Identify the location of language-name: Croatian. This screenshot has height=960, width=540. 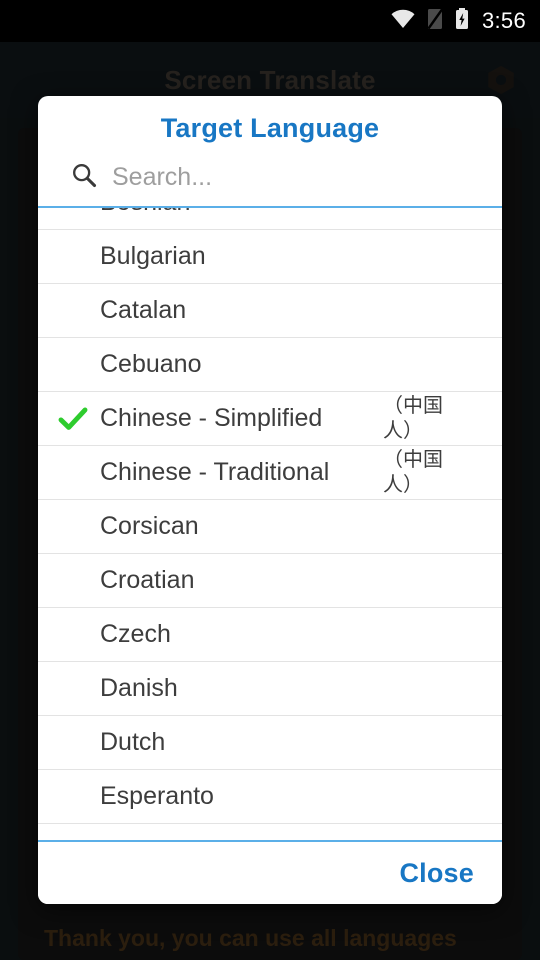
(147, 580).